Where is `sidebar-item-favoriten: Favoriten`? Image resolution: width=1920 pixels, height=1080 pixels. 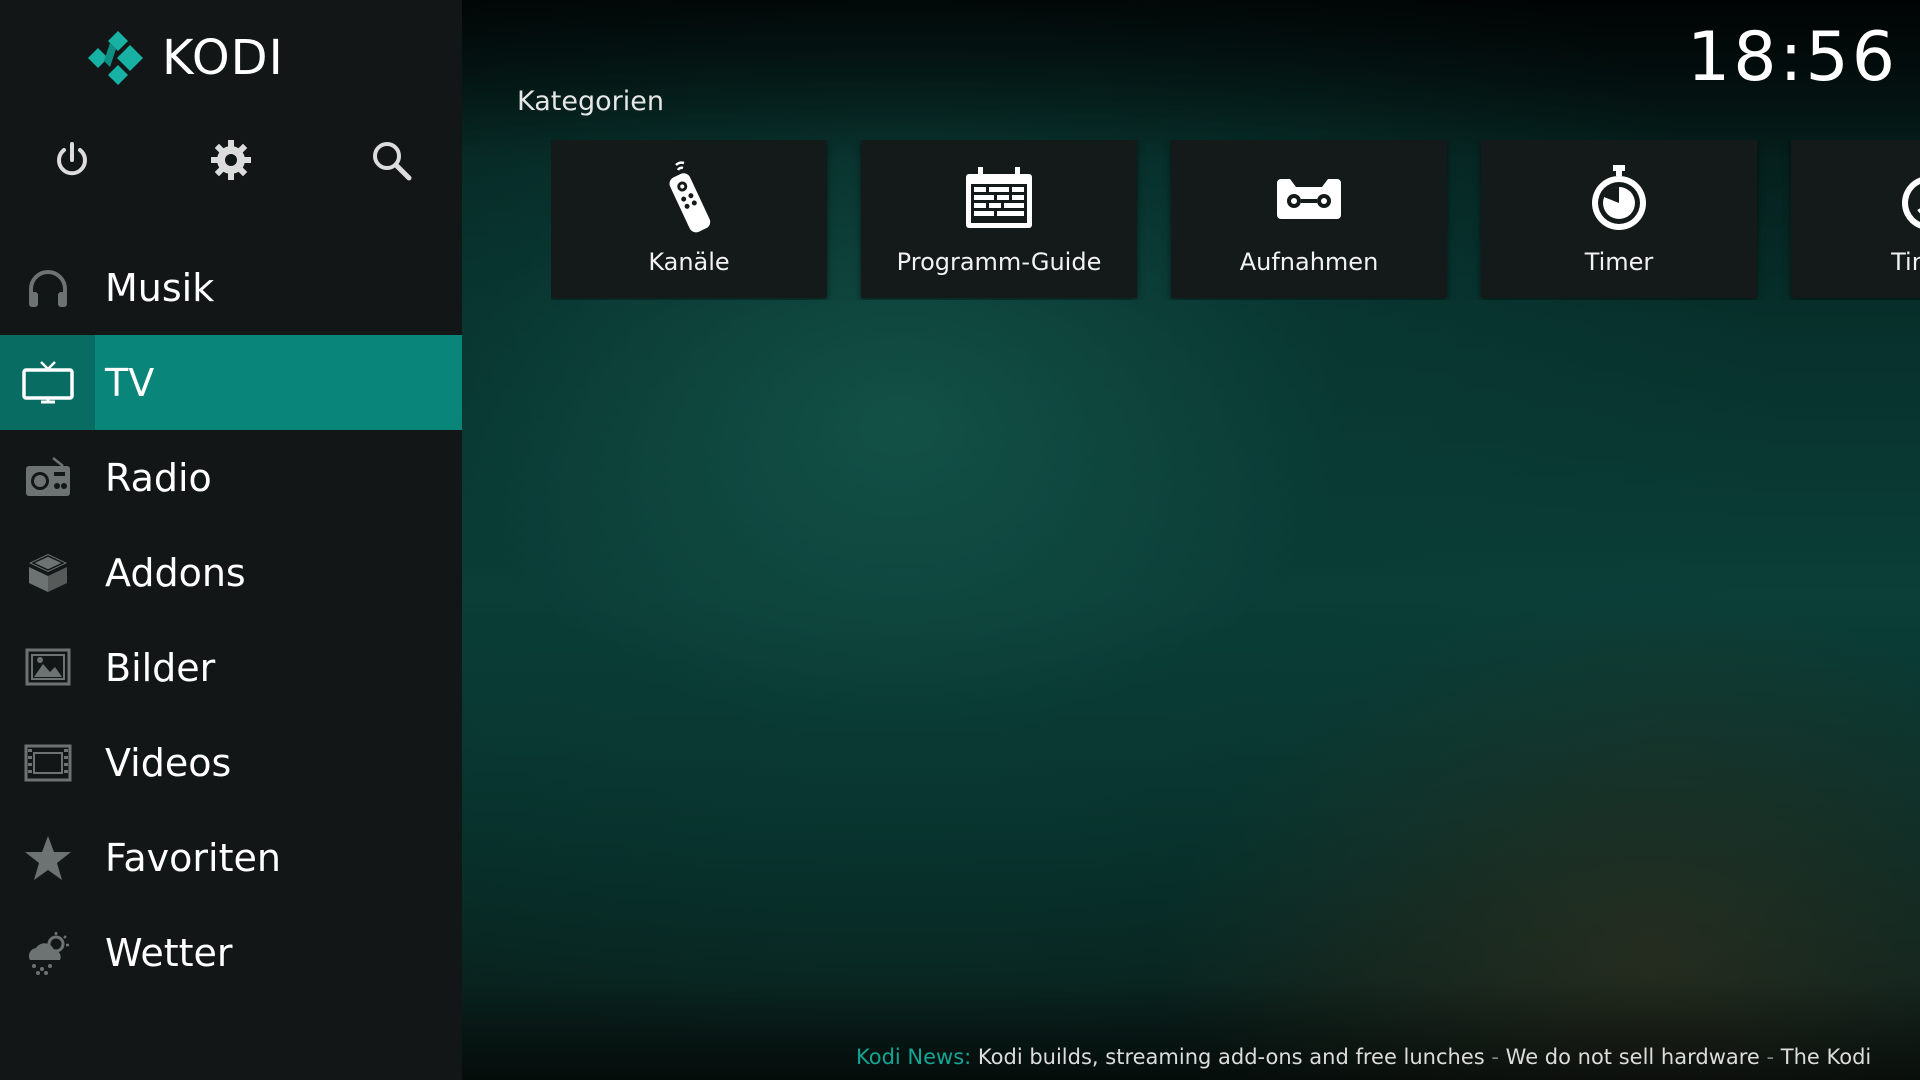
sidebar-item-favoriten: Favoriten is located at coordinates (231, 857).